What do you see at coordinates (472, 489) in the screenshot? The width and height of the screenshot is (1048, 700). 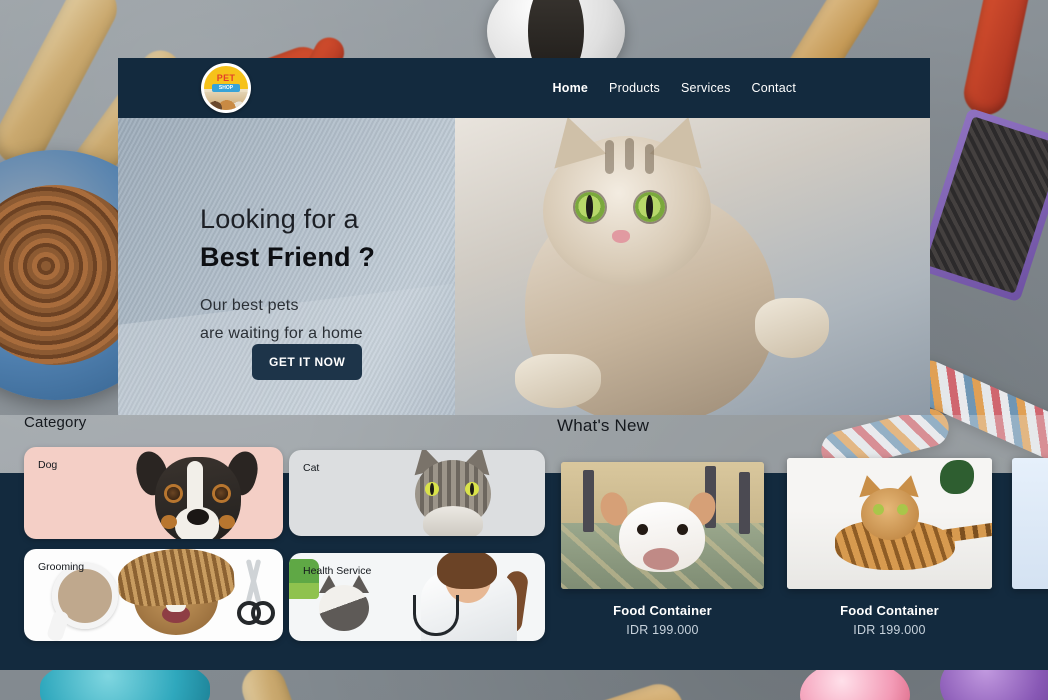 I see `cat-eye-right` at bounding box center [472, 489].